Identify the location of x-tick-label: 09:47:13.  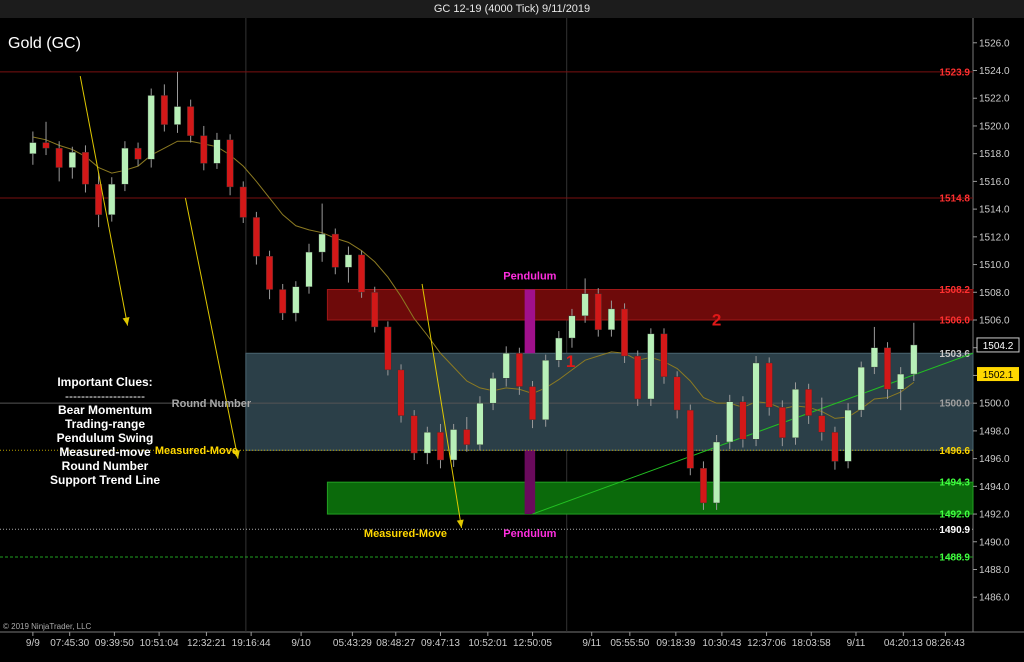
(440, 643).